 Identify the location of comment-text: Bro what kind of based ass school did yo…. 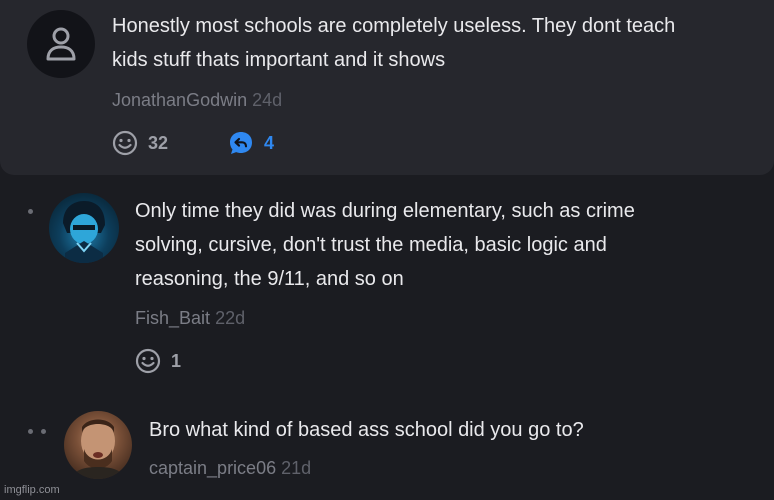
(366, 430).